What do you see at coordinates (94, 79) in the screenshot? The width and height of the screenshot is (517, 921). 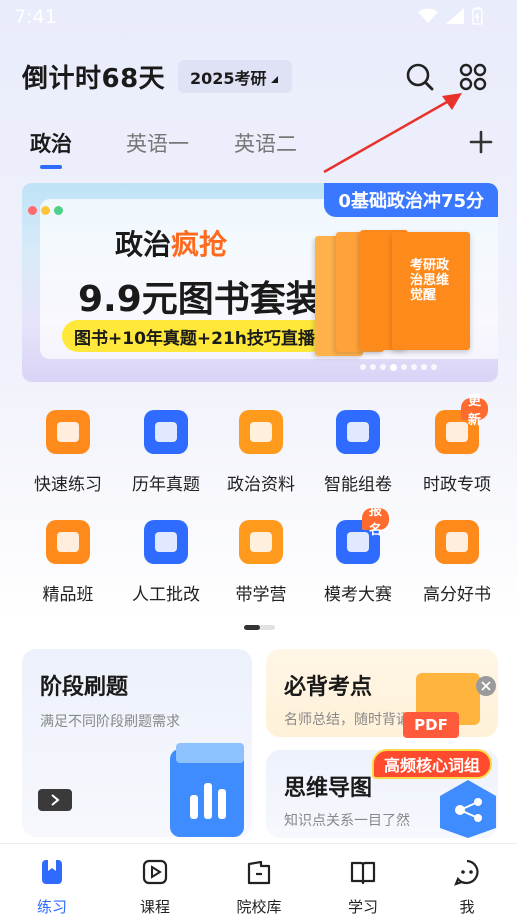 I see `countdown-title: 倒计时68天` at bounding box center [94, 79].